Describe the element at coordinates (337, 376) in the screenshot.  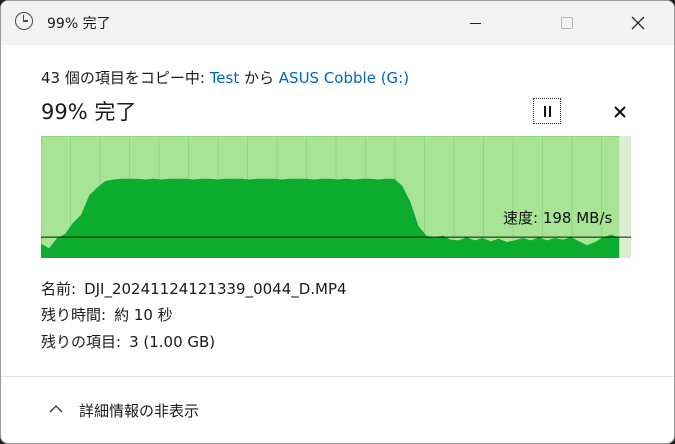
I see `divider` at that location.